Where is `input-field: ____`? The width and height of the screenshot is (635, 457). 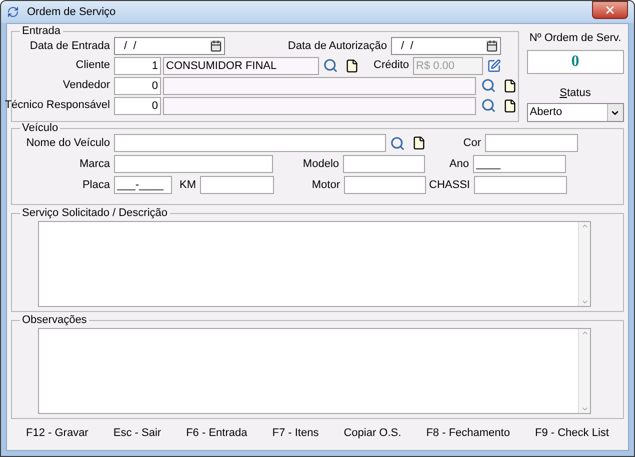
input-field: ____ is located at coordinates (519, 164).